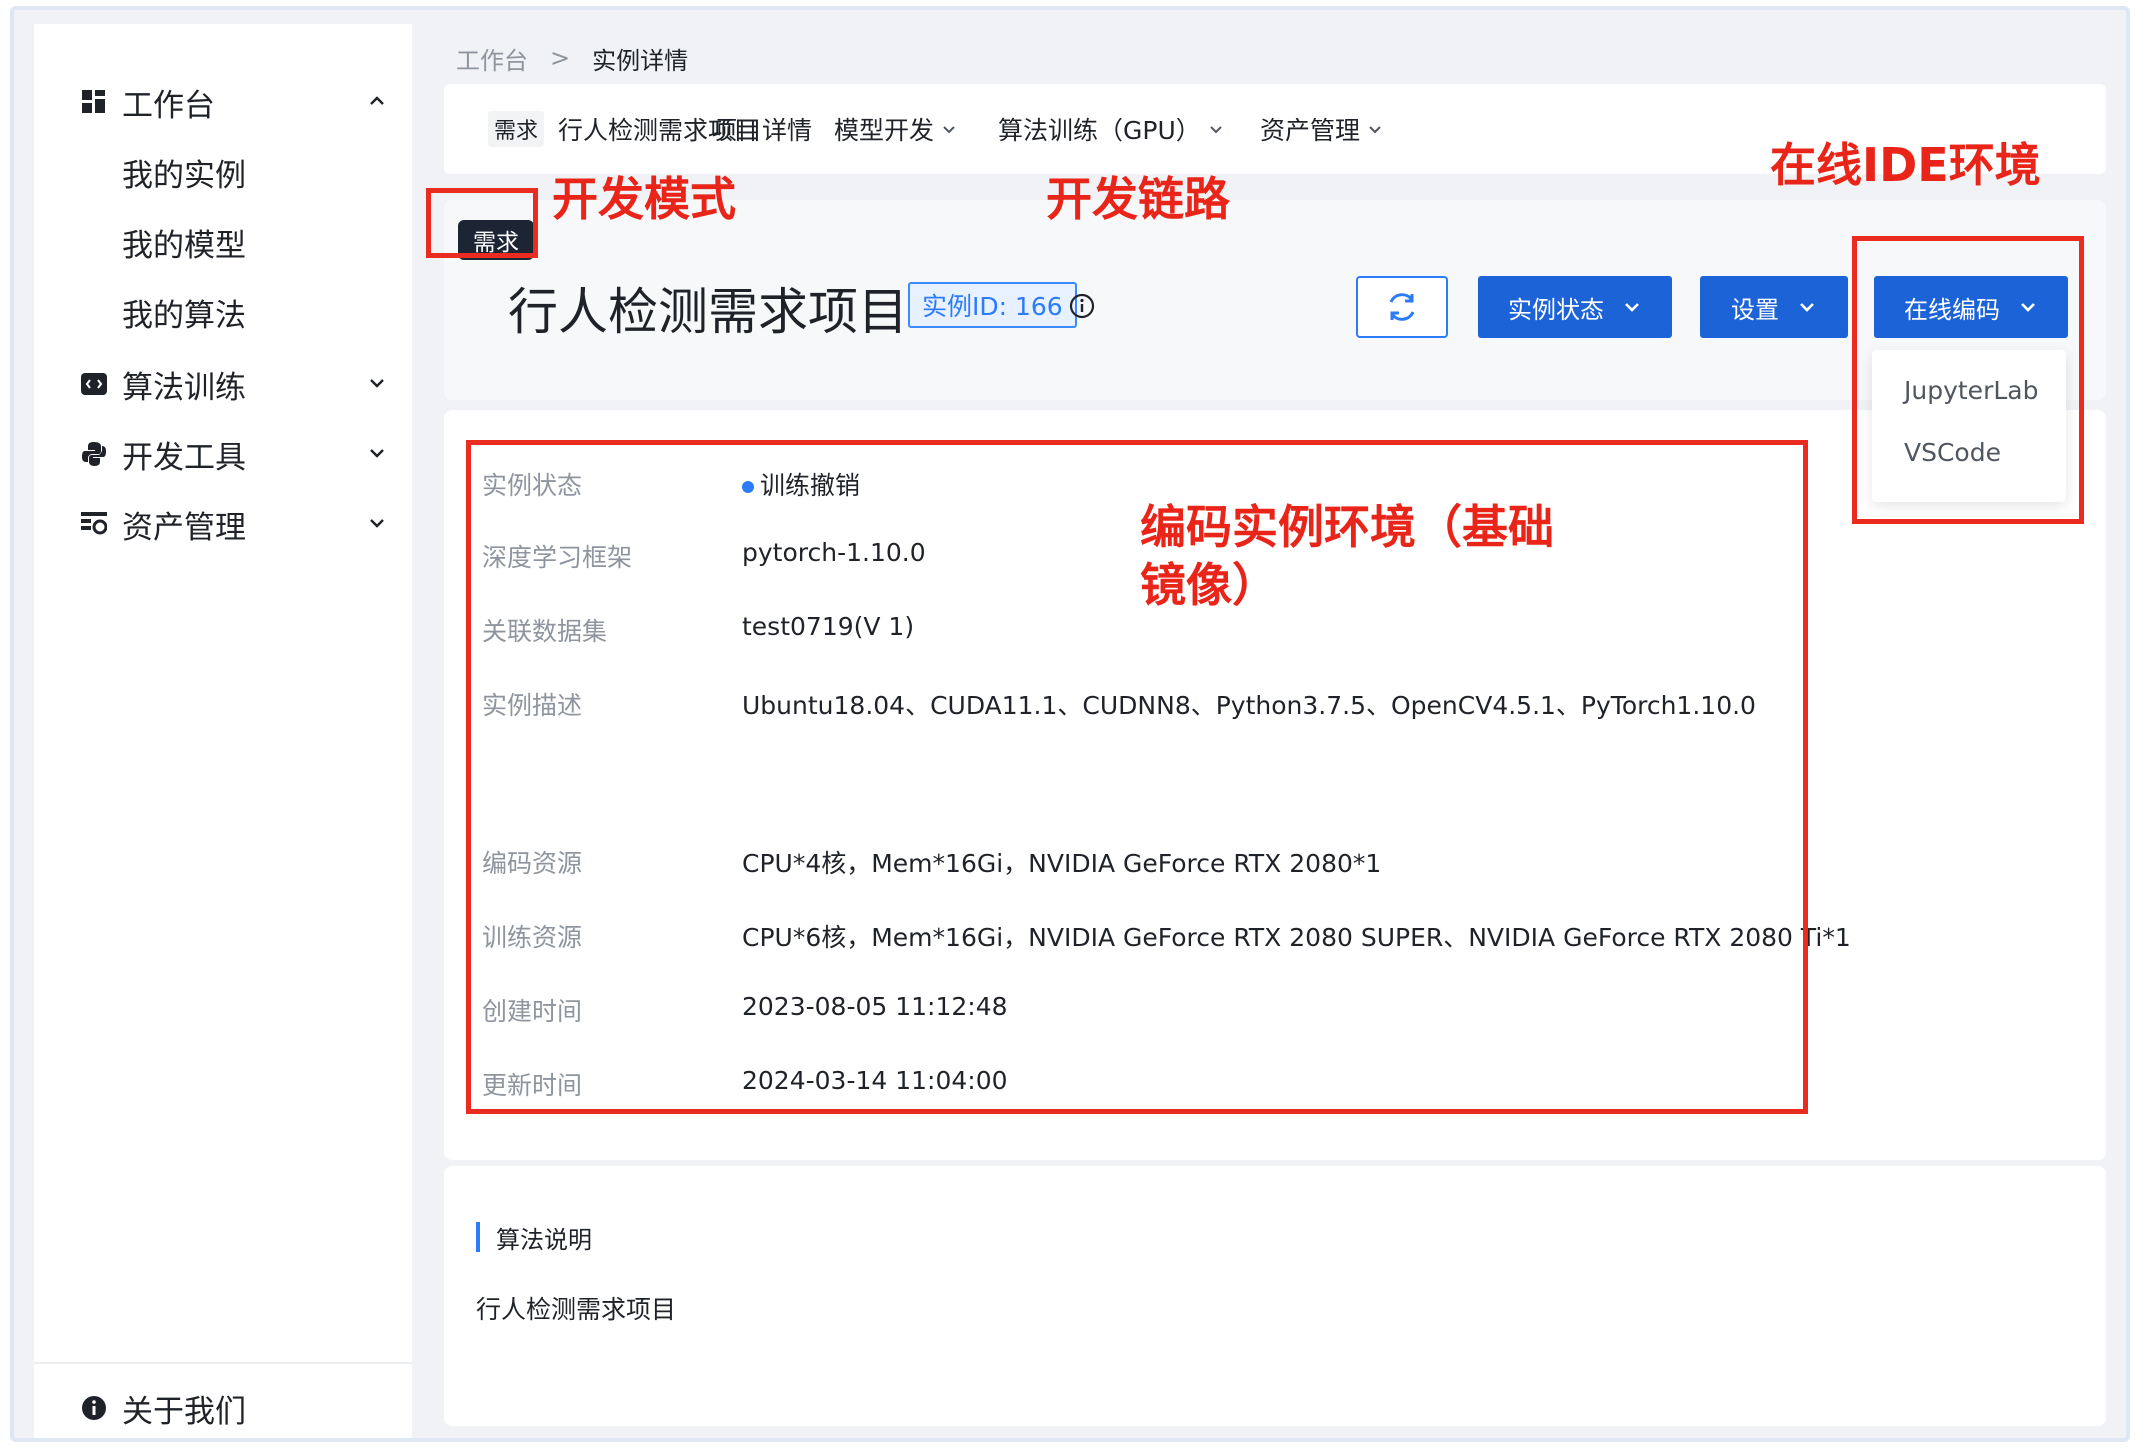 The width and height of the screenshot is (2146, 1449). What do you see at coordinates (1755, 309) in the screenshot?
I see `button-label: 设置` at bounding box center [1755, 309].